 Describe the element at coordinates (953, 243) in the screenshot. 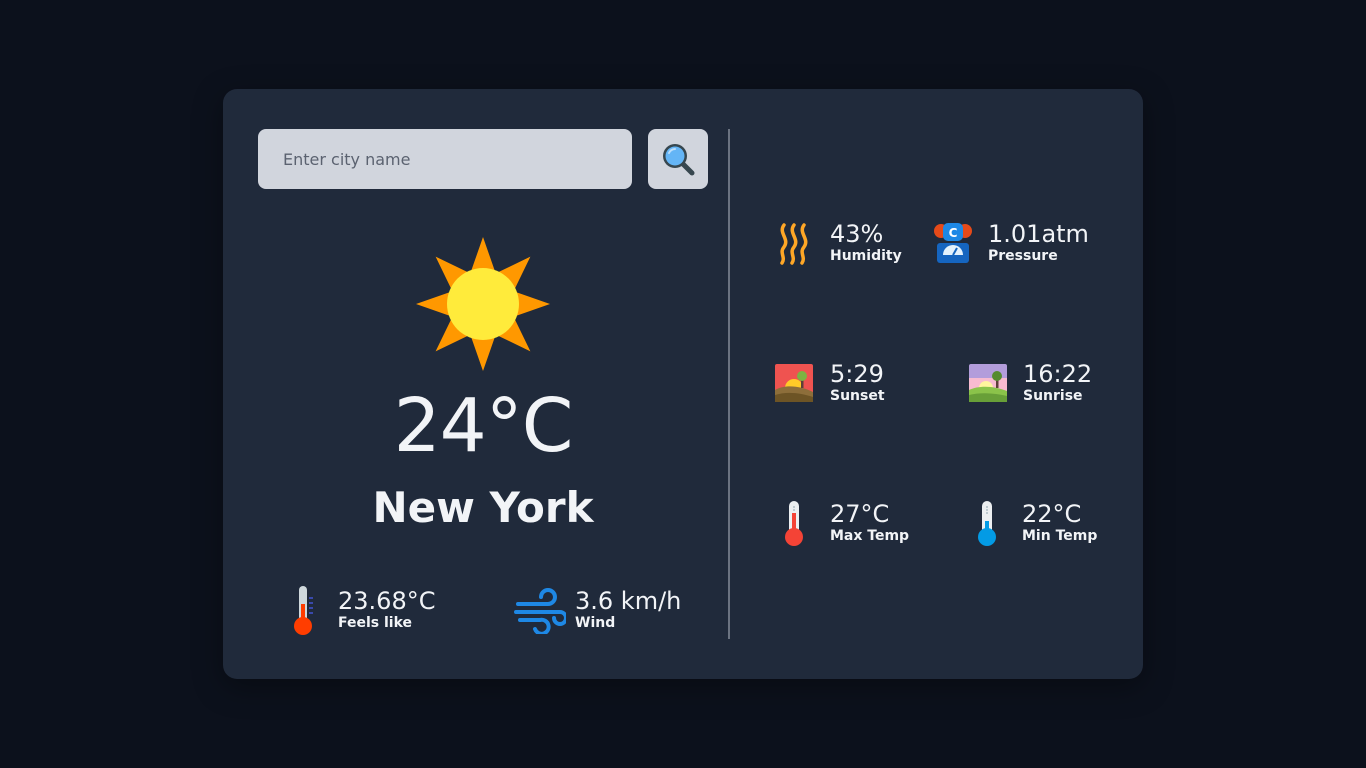

I see `pressure-icon: C` at that location.